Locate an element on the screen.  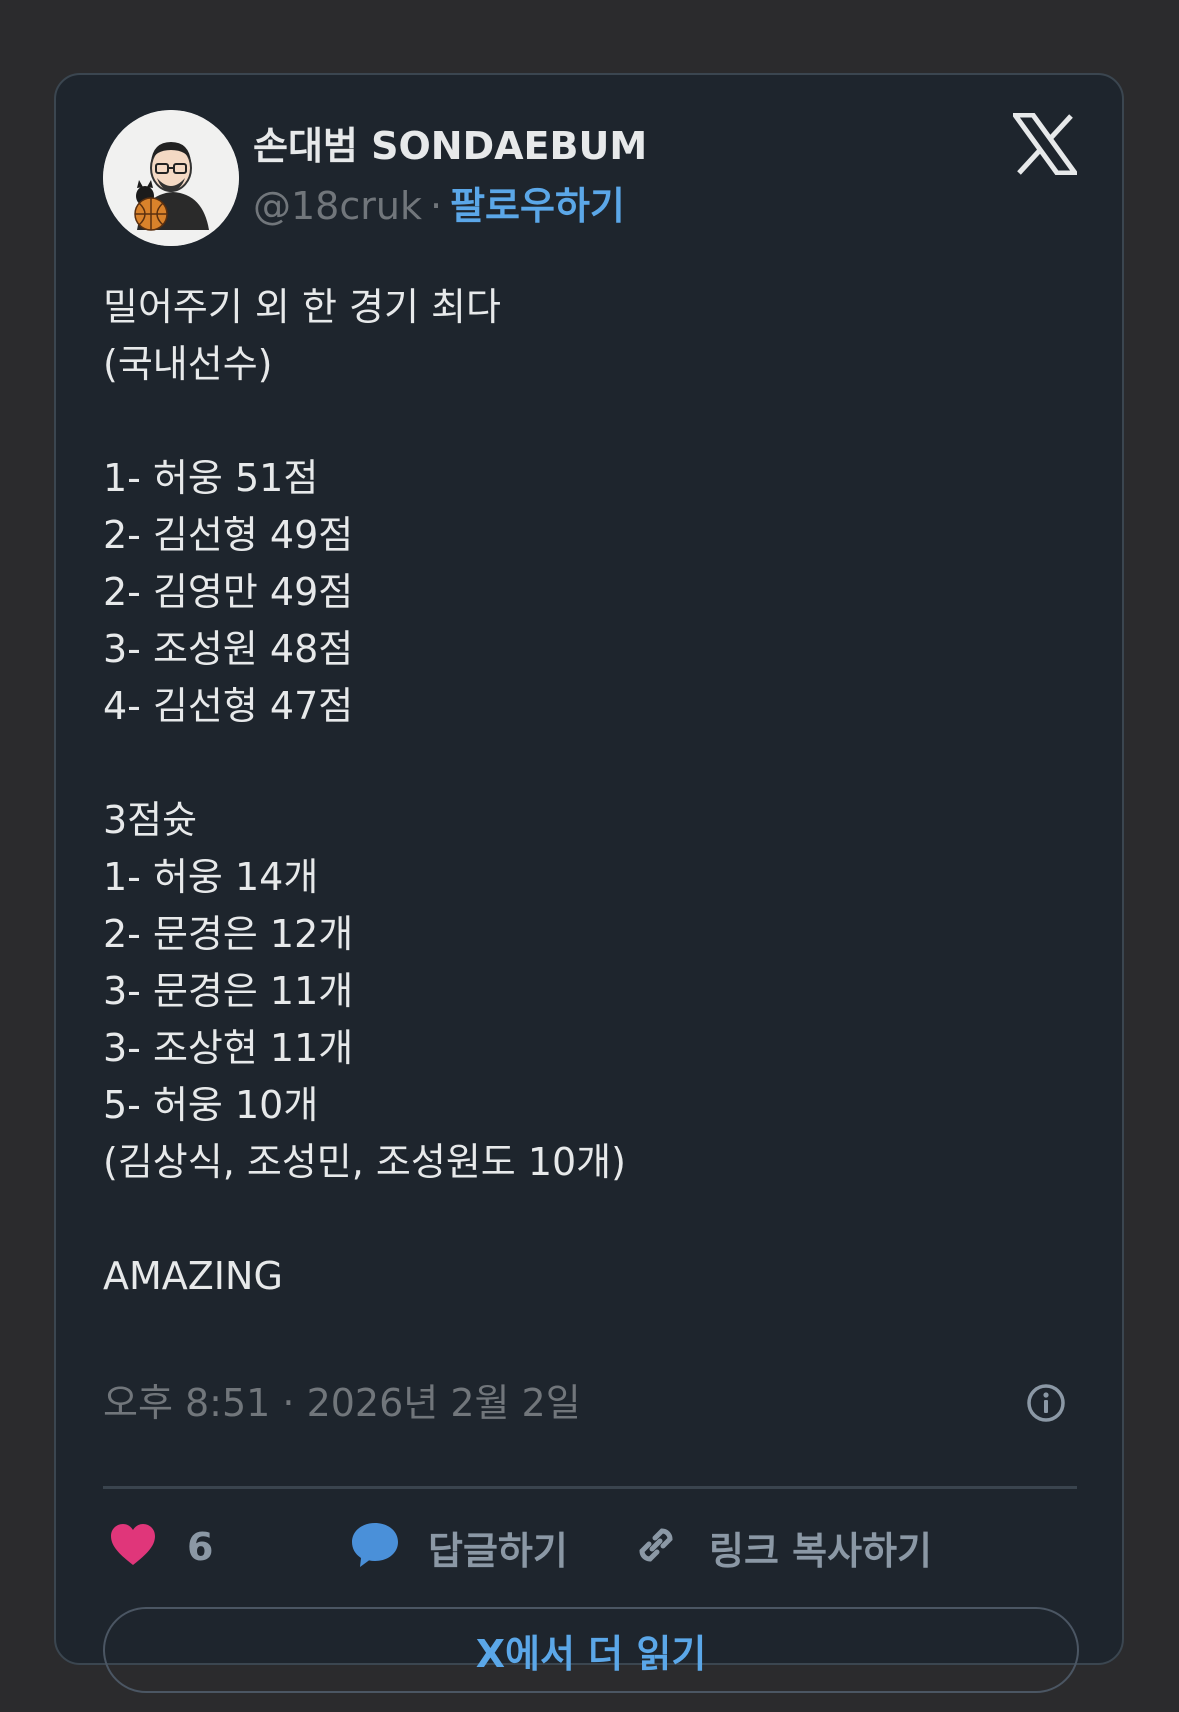
read-more-label: X에서 더 읽기 is located at coordinates (591, 1653).